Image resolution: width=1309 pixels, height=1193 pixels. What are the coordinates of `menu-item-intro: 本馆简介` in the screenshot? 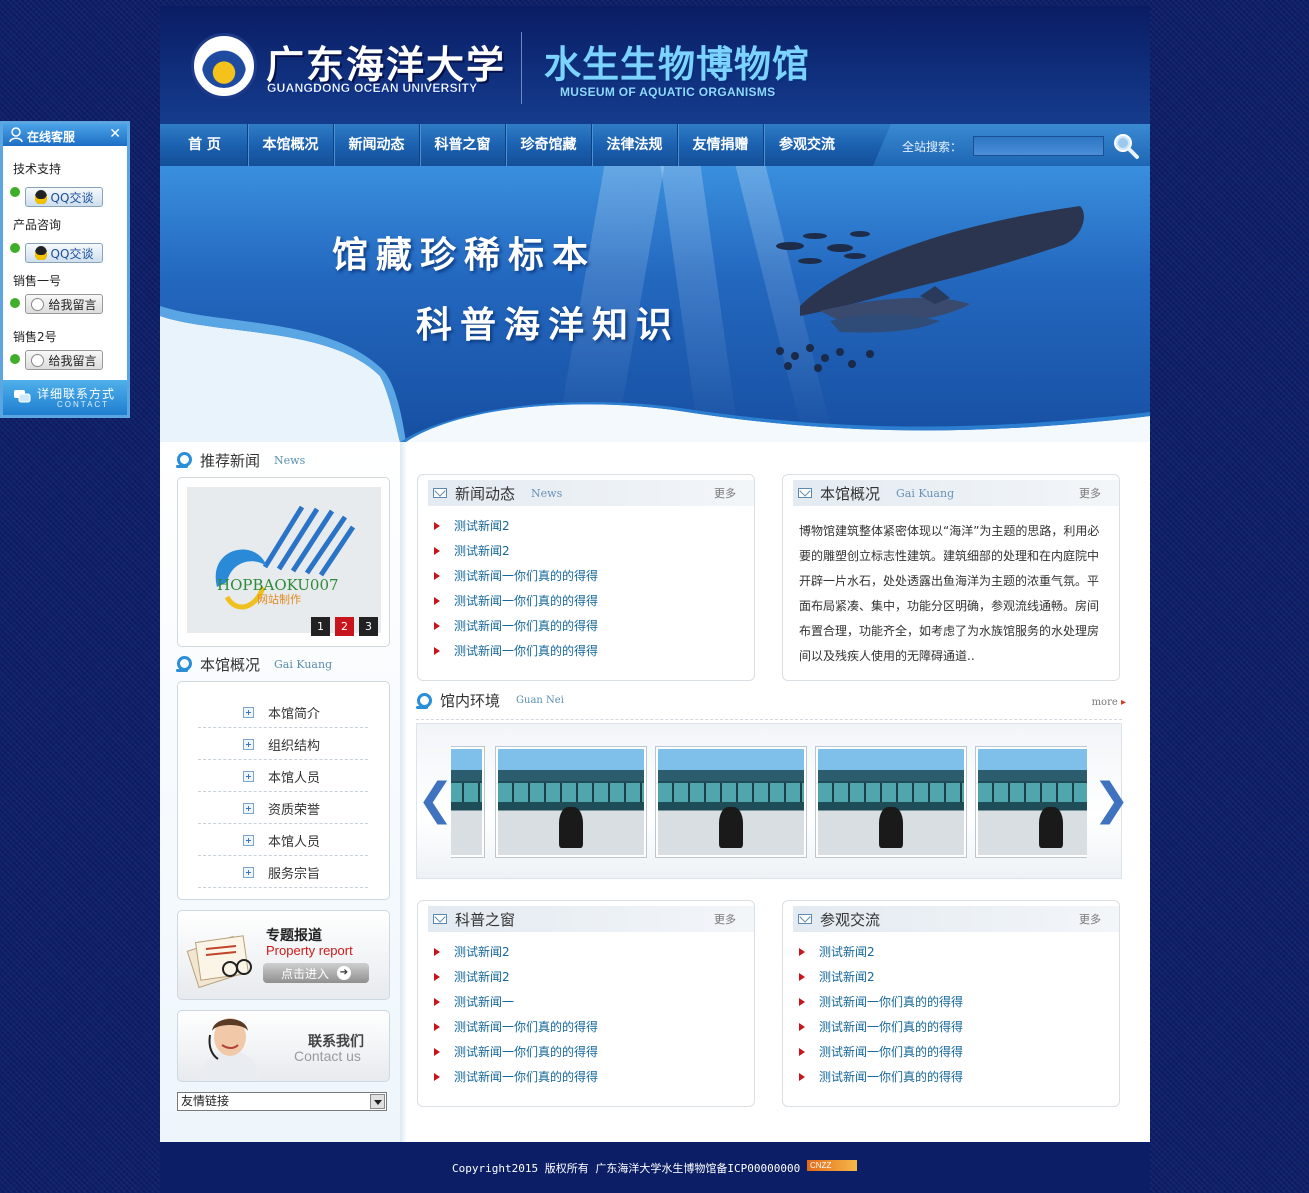 It's located at (283, 713).